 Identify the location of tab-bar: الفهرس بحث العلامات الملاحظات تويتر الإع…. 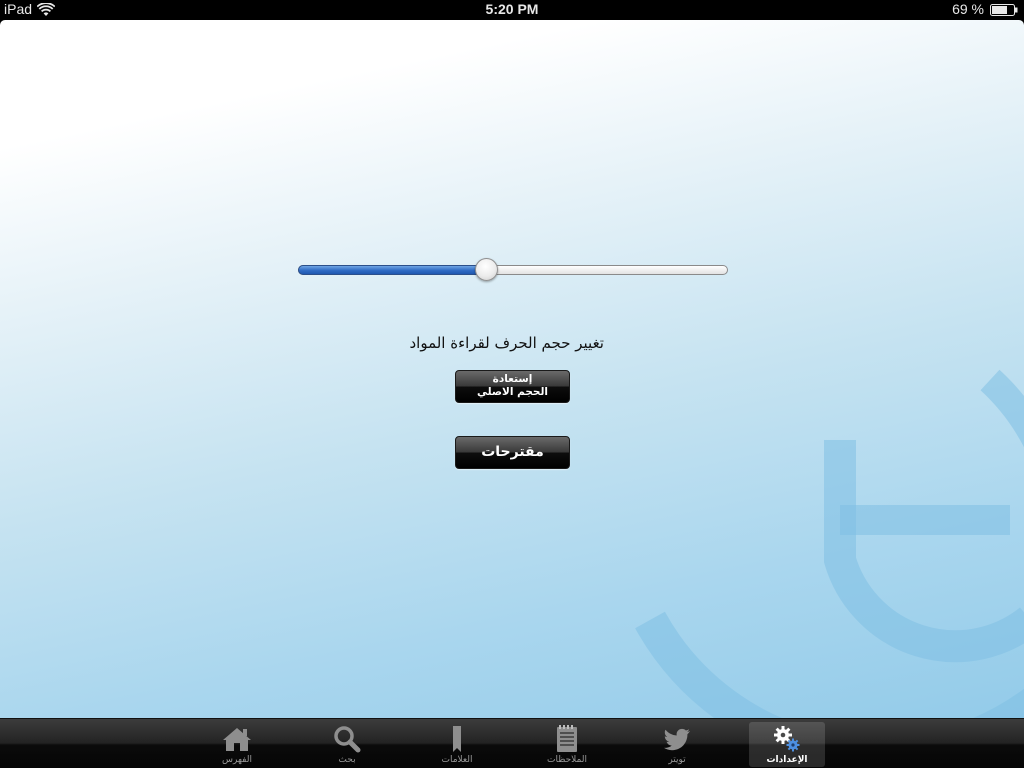
(512, 743).